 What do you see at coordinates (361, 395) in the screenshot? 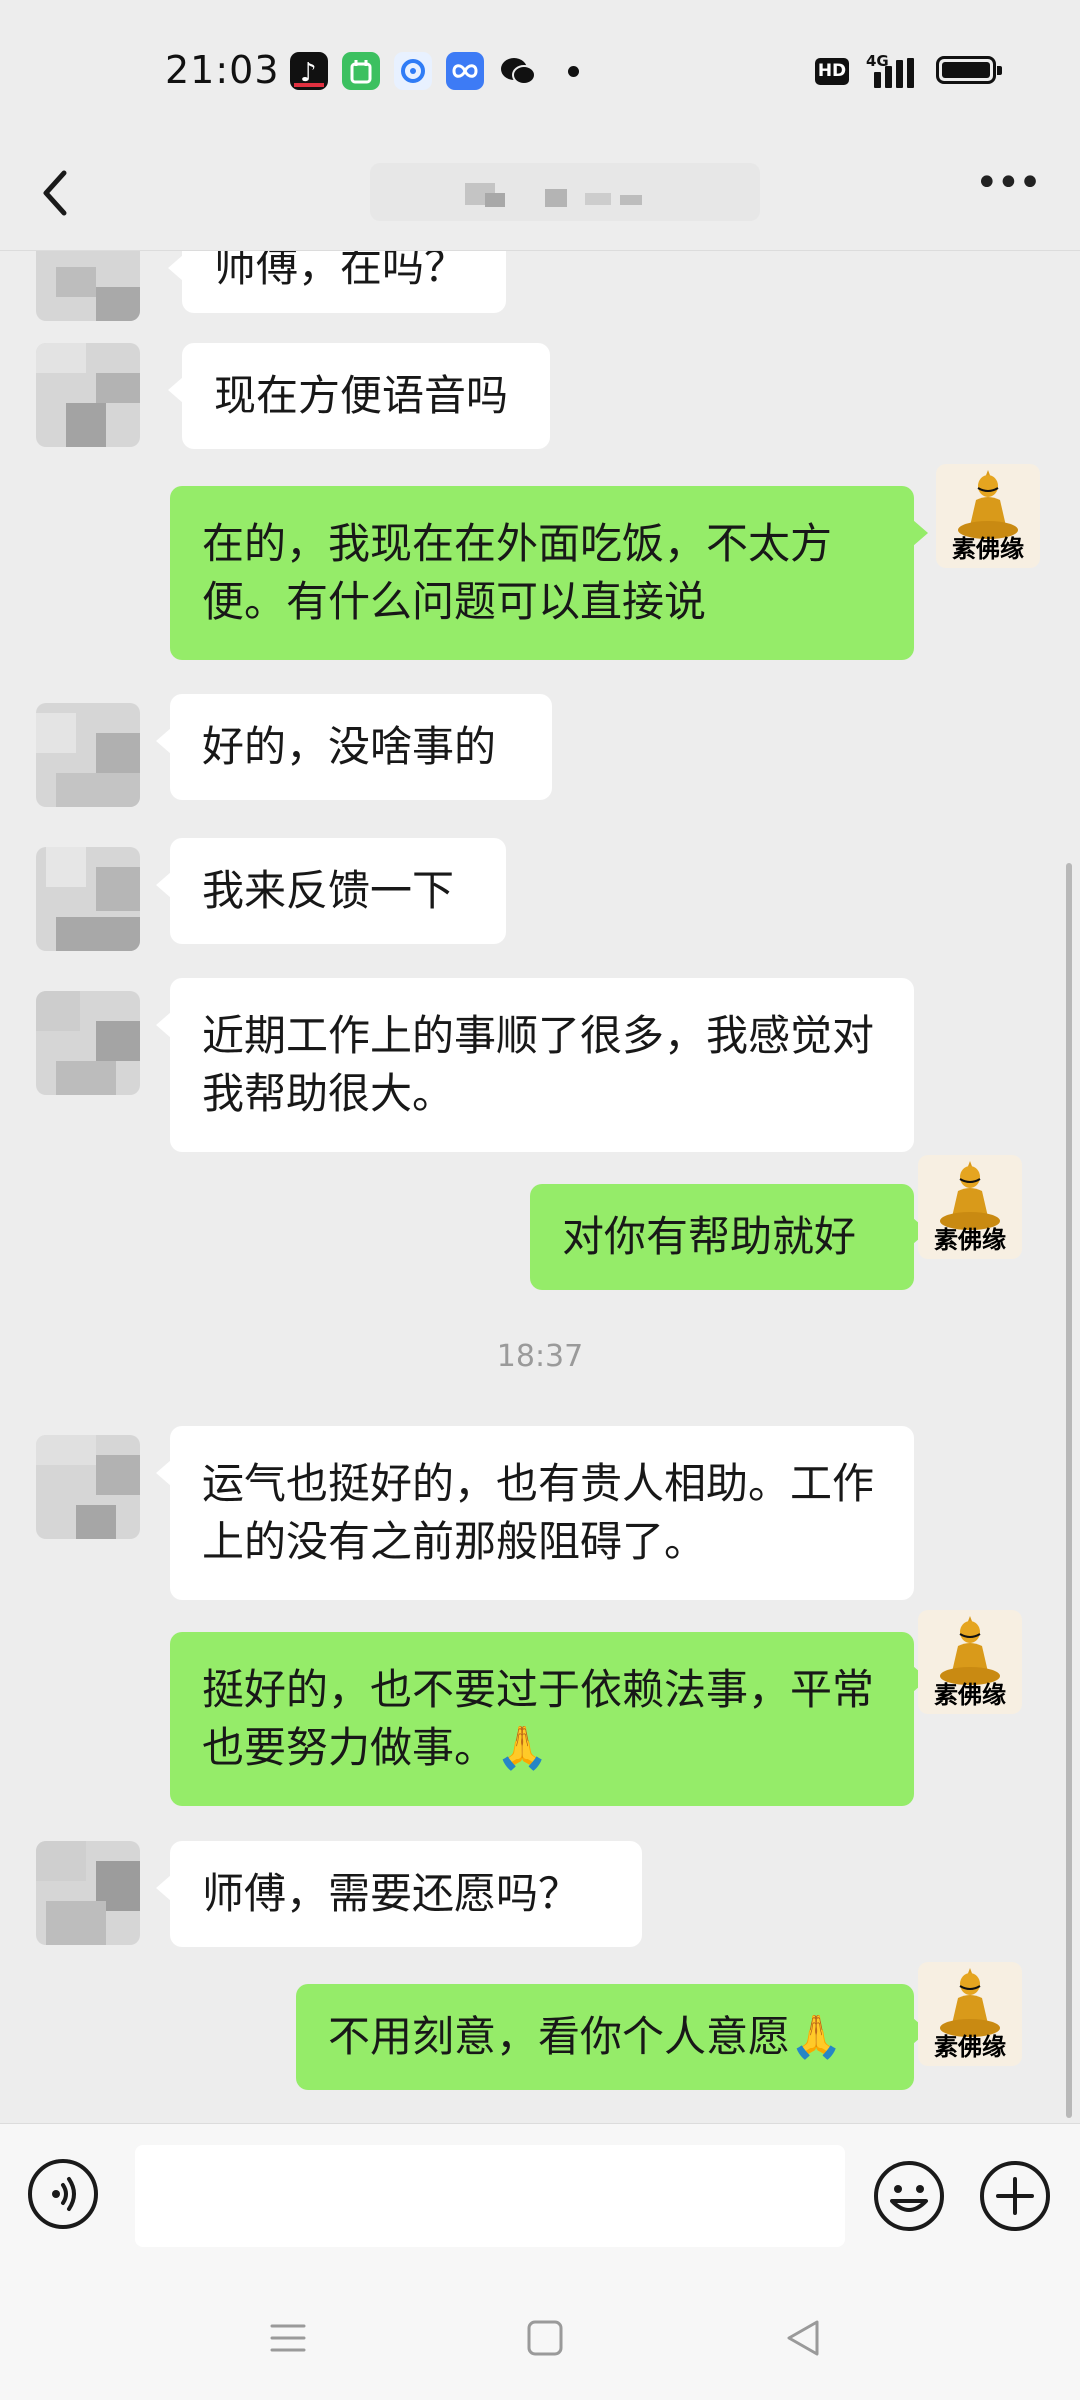
I see `message-text: 现在方便语音吗` at bounding box center [361, 395].